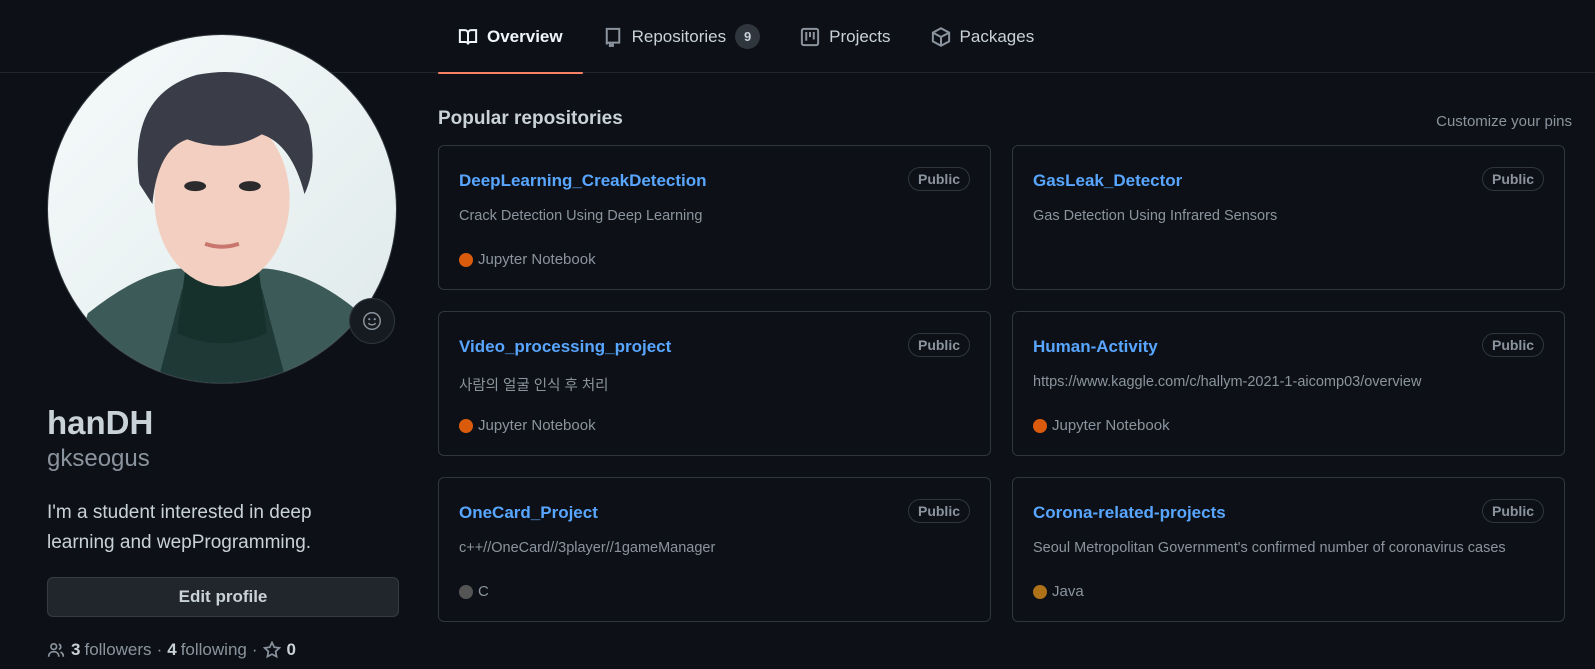  What do you see at coordinates (468, 36) in the screenshot?
I see `book-icon` at bounding box center [468, 36].